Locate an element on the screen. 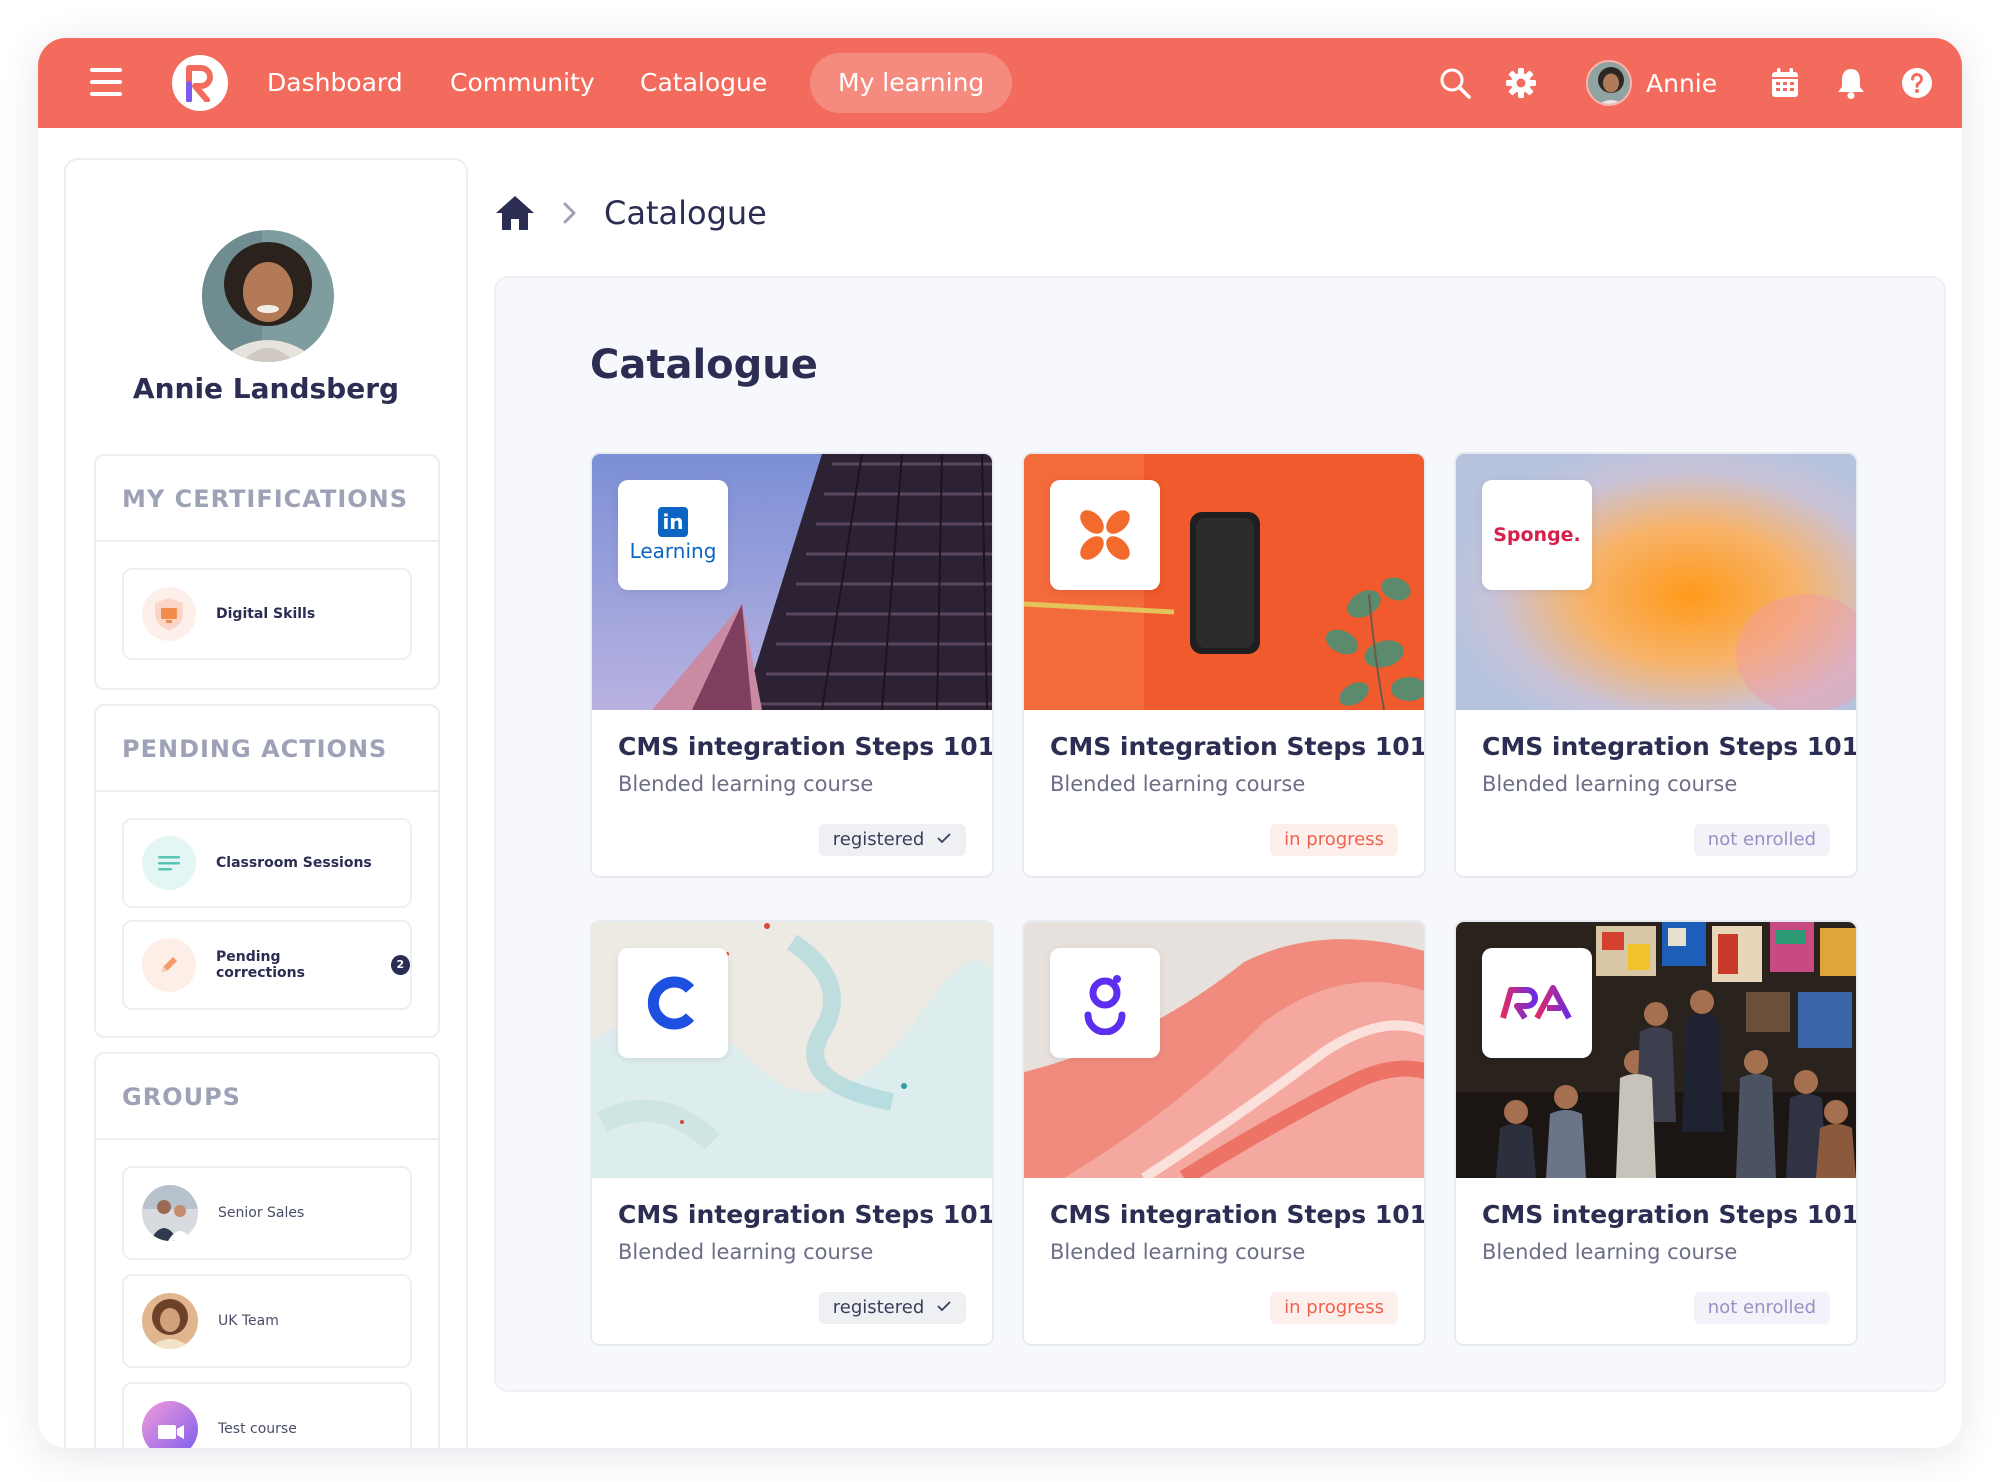 The width and height of the screenshot is (2000, 1482). pending-actions-heading: PENDING ACTIONS is located at coordinates (267, 749).